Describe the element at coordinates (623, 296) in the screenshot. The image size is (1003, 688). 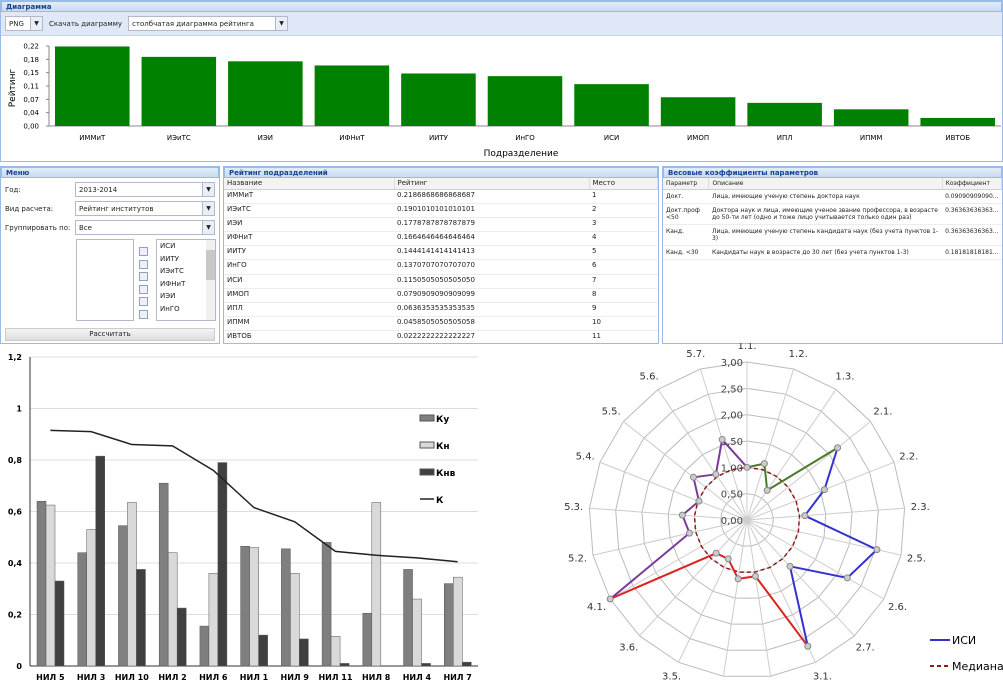
I see `table-cell: 8` at that location.